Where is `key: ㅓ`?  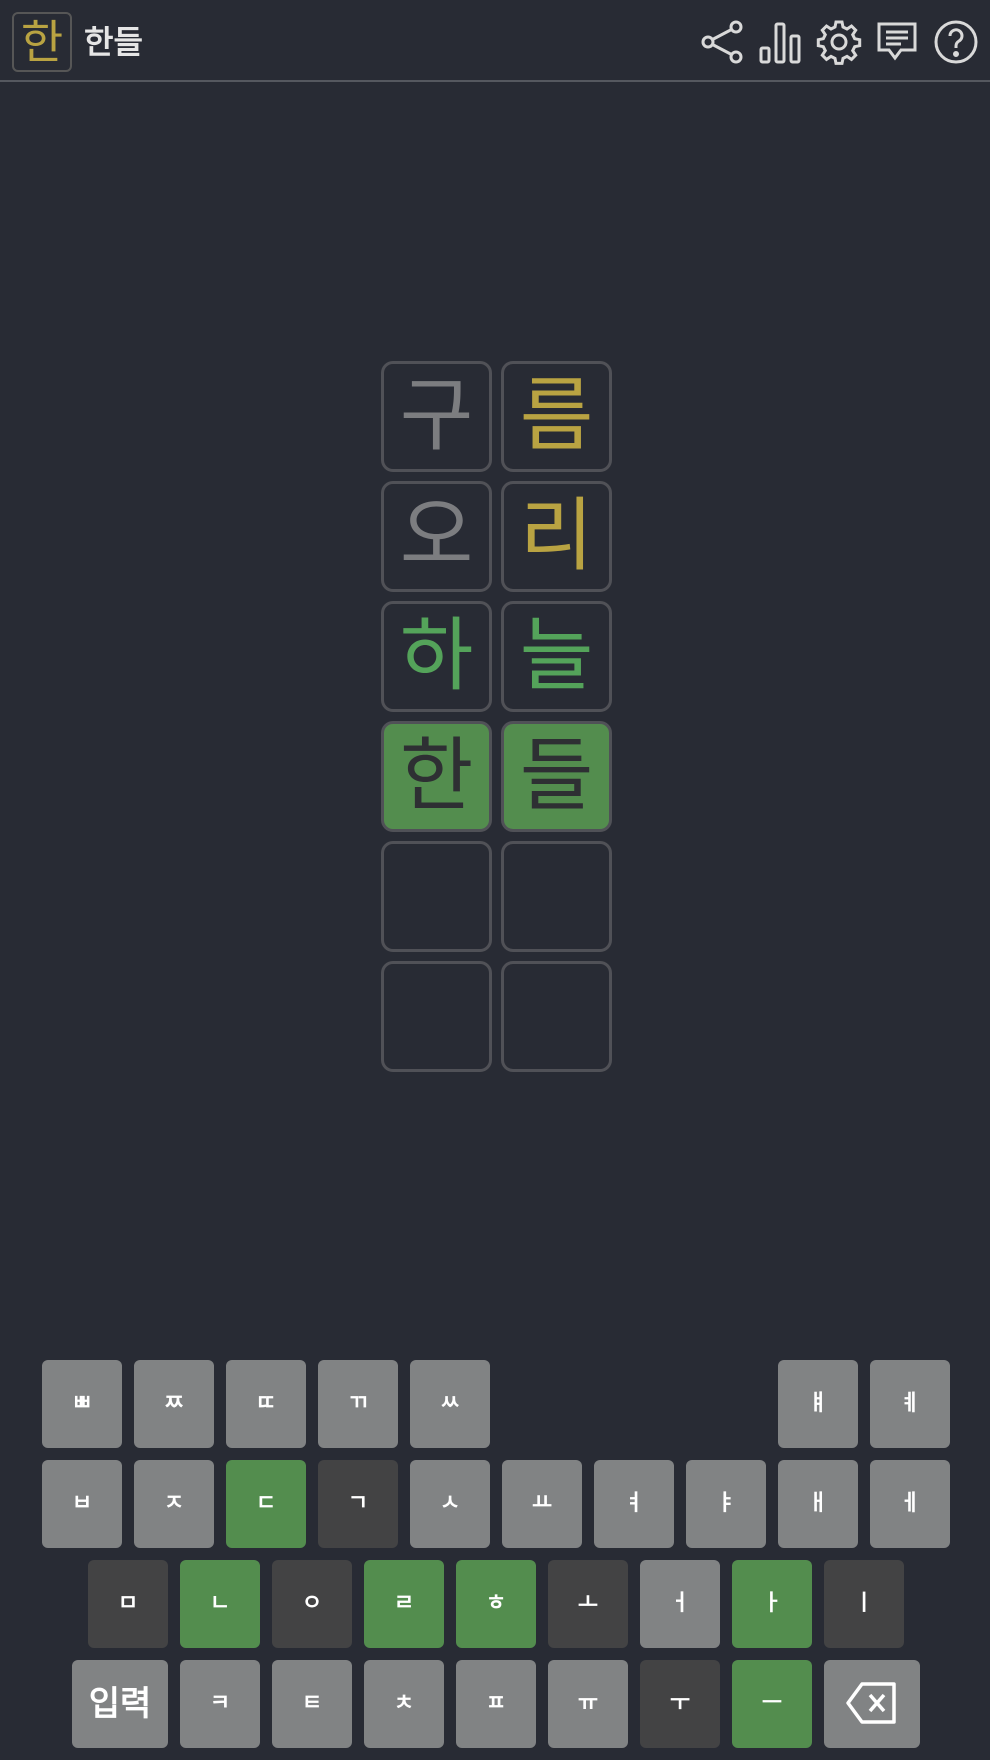
key: ㅓ is located at coordinates (680, 1604).